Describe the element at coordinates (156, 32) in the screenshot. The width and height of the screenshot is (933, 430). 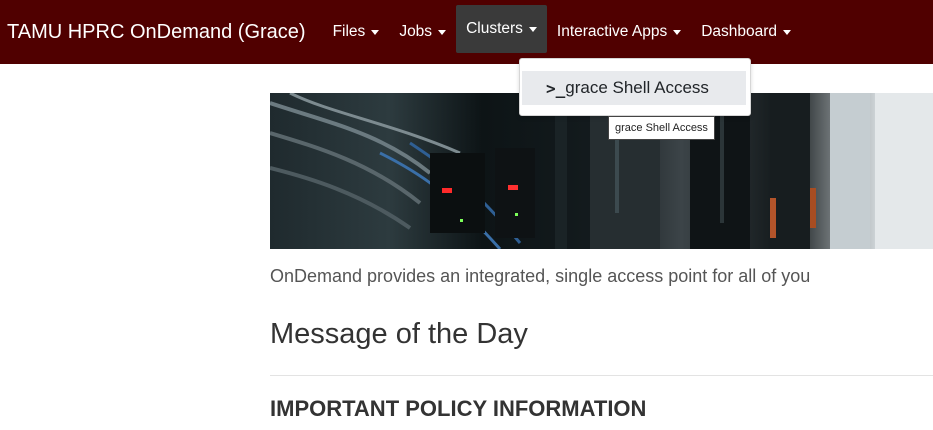
I see `brand-title: TAMU HPRC OnDemand (Grace)` at that location.